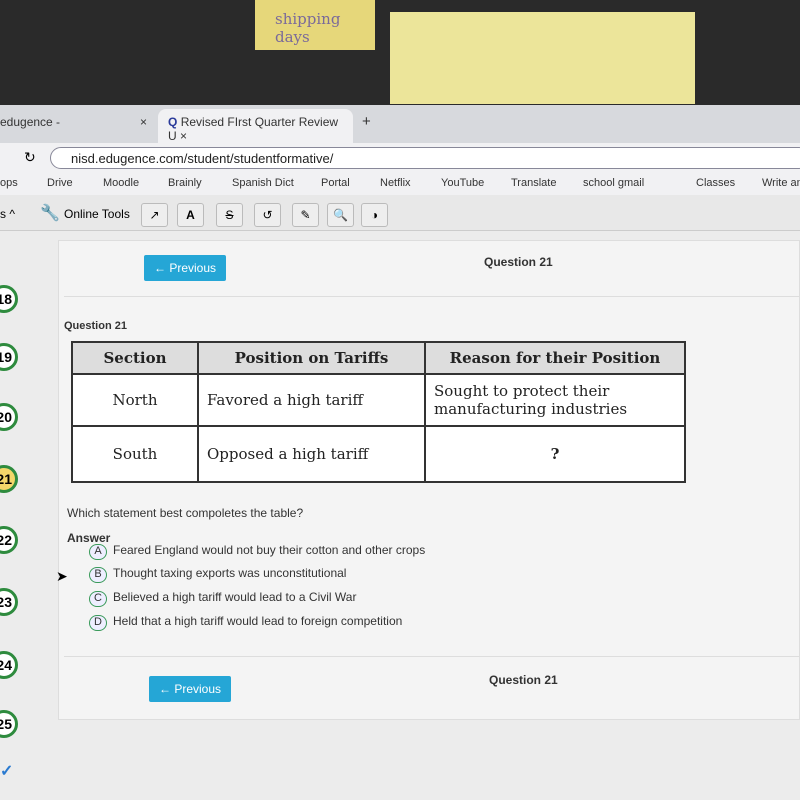 This screenshot has height=800, width=800. What do you see at coordinates (9, 602) in the screenshot?
I see `question-nav-item: 23` at bounding box center [9, 602].